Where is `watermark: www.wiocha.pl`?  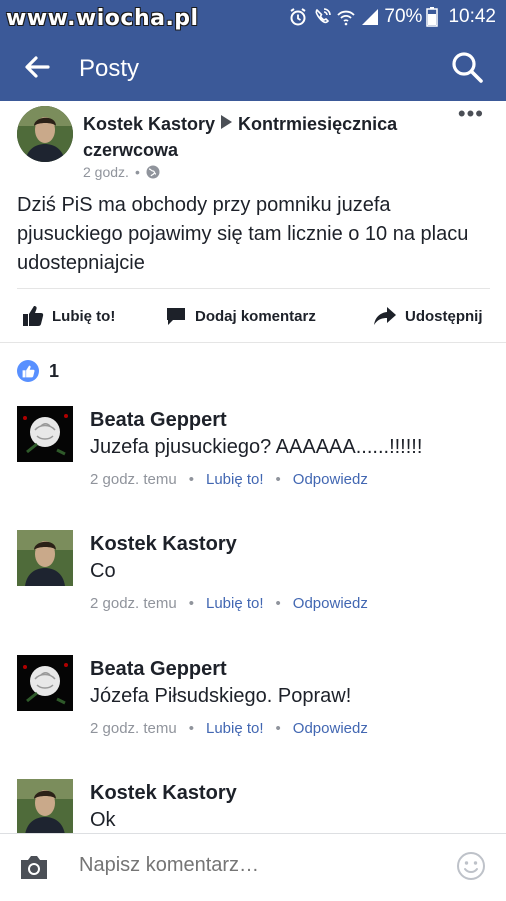
watermark: www.wiocha.pl is located at coordinates (102, 18).